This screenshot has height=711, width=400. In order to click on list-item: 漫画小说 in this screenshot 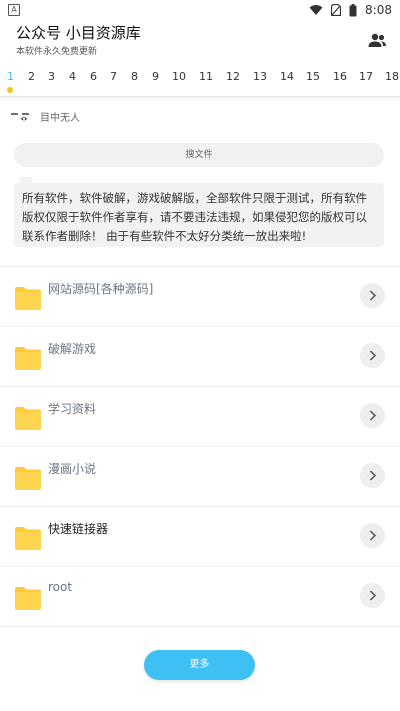, I will do `click(200, 476)`.